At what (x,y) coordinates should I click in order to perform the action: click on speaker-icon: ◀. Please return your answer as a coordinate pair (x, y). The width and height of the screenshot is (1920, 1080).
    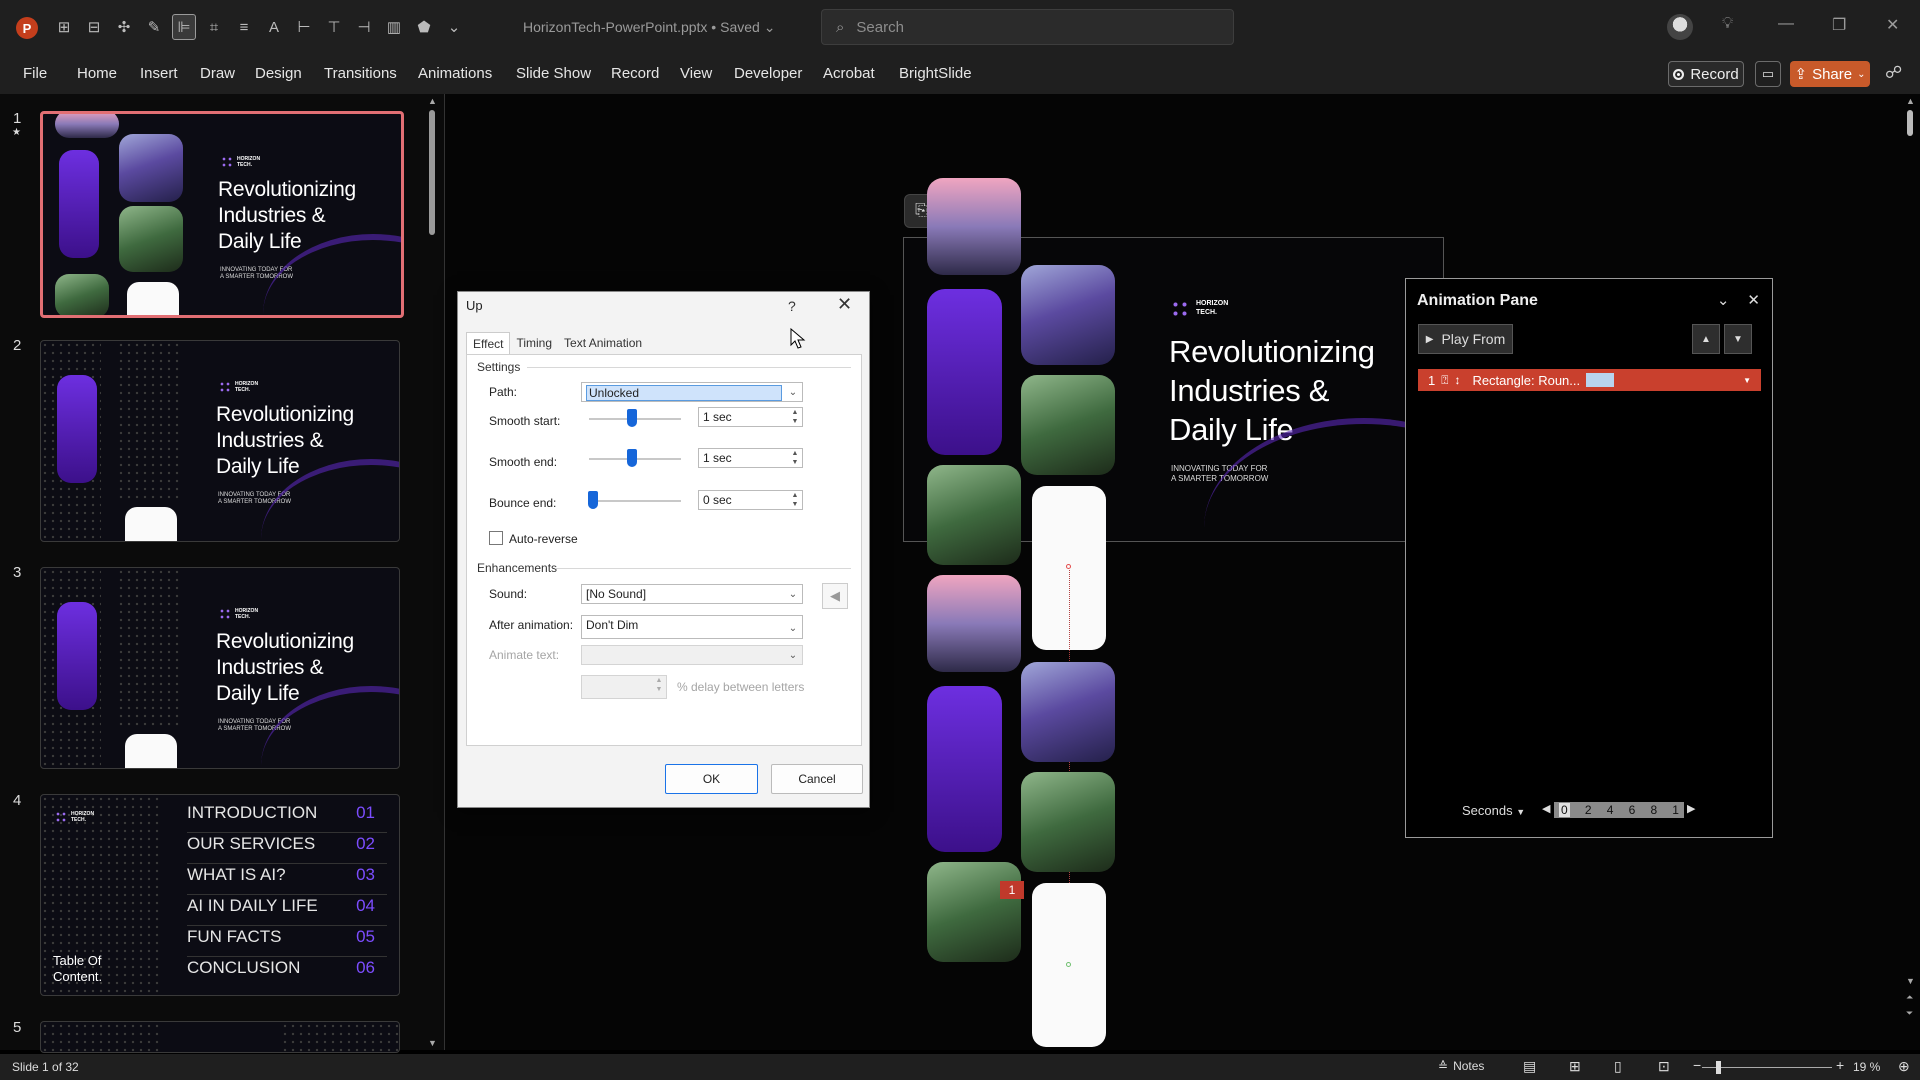
    Looking at the image, I should click on (835, 596).